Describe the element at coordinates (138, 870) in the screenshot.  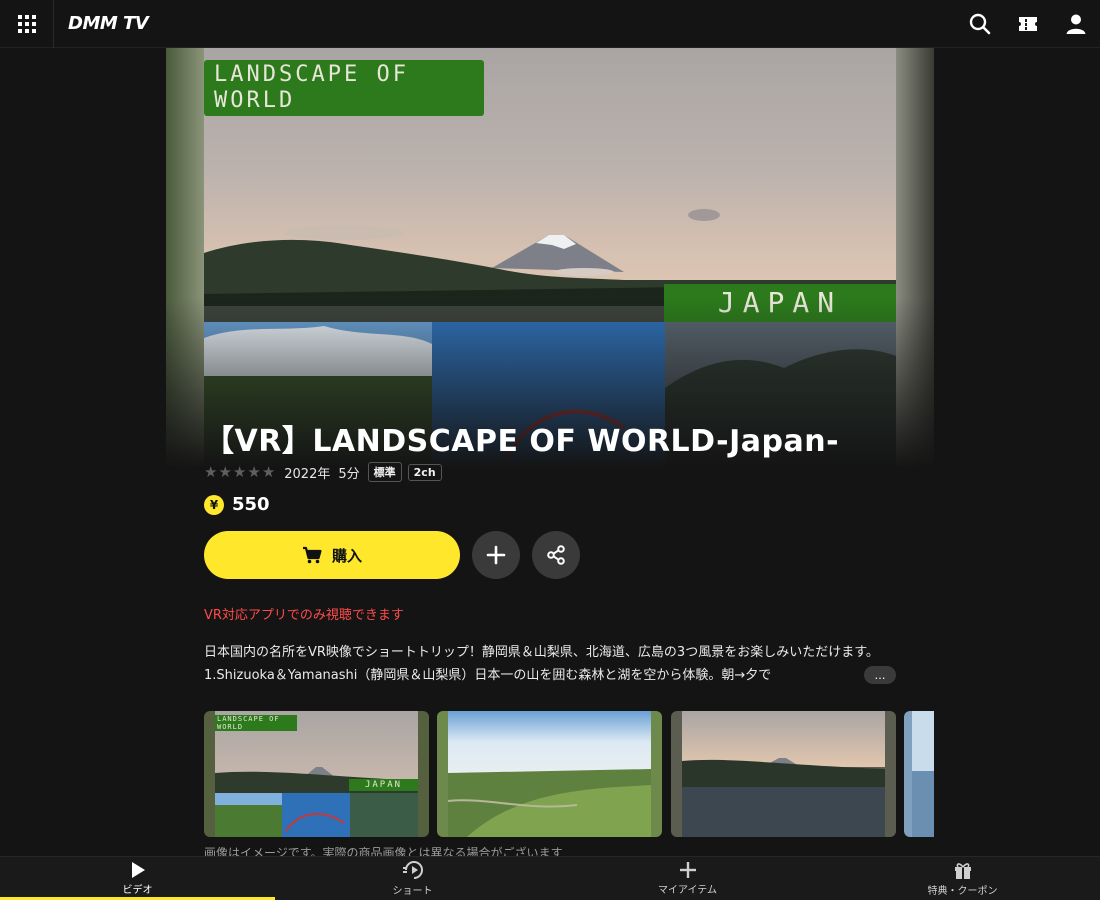
I see `play-icon` at that location.